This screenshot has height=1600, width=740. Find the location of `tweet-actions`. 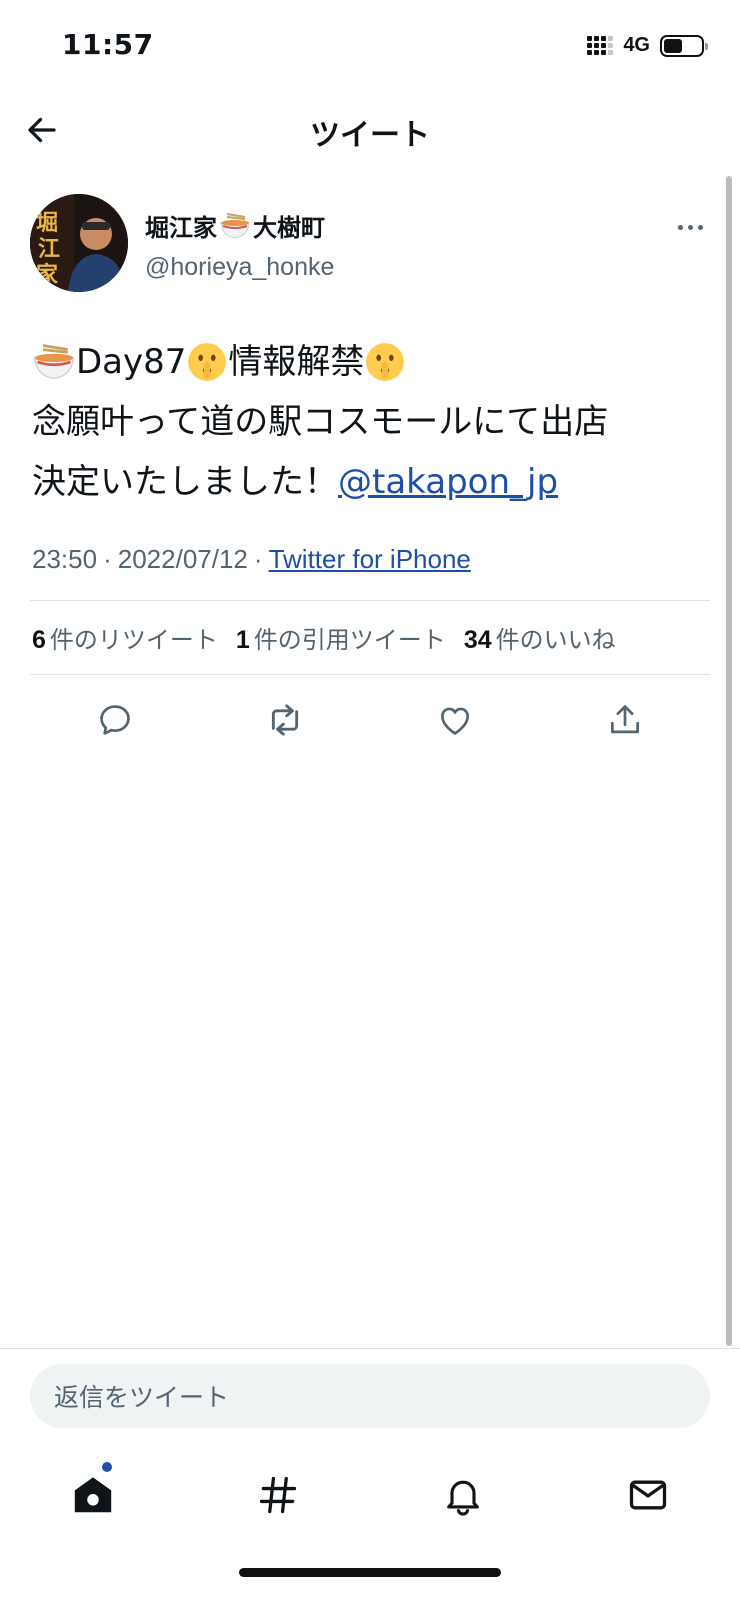

tweet-actions is located at coordinates (370, 720).